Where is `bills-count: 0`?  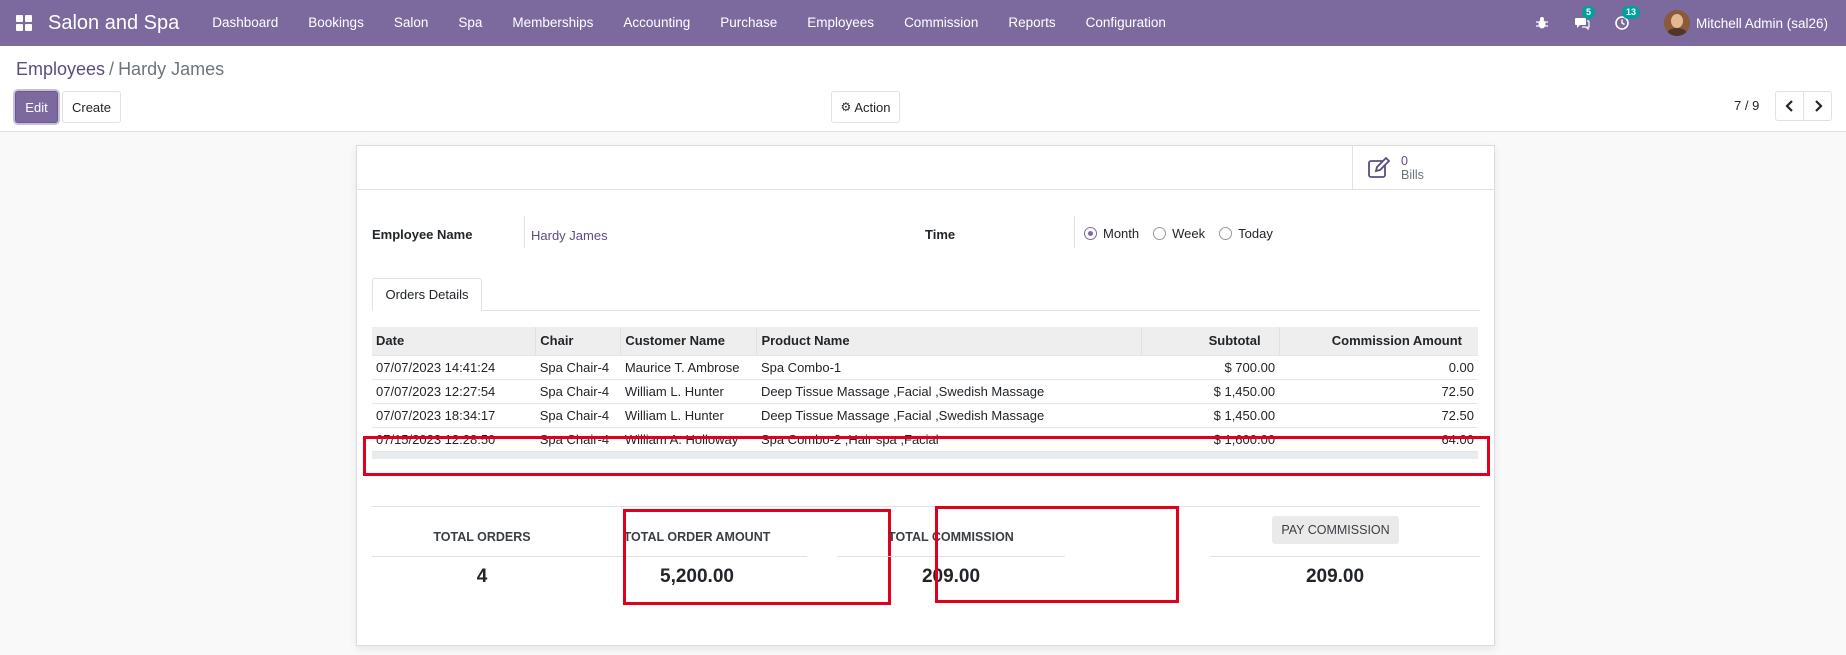
bills-count: 0 is located at coordinates (1404, 161).